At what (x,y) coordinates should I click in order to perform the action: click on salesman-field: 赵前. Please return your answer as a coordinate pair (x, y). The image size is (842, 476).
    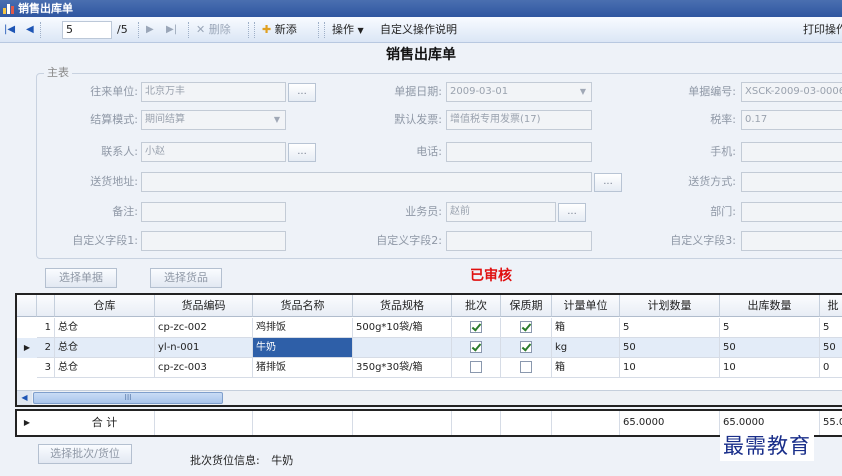
    Looking at the image, I should click on (501, 212).